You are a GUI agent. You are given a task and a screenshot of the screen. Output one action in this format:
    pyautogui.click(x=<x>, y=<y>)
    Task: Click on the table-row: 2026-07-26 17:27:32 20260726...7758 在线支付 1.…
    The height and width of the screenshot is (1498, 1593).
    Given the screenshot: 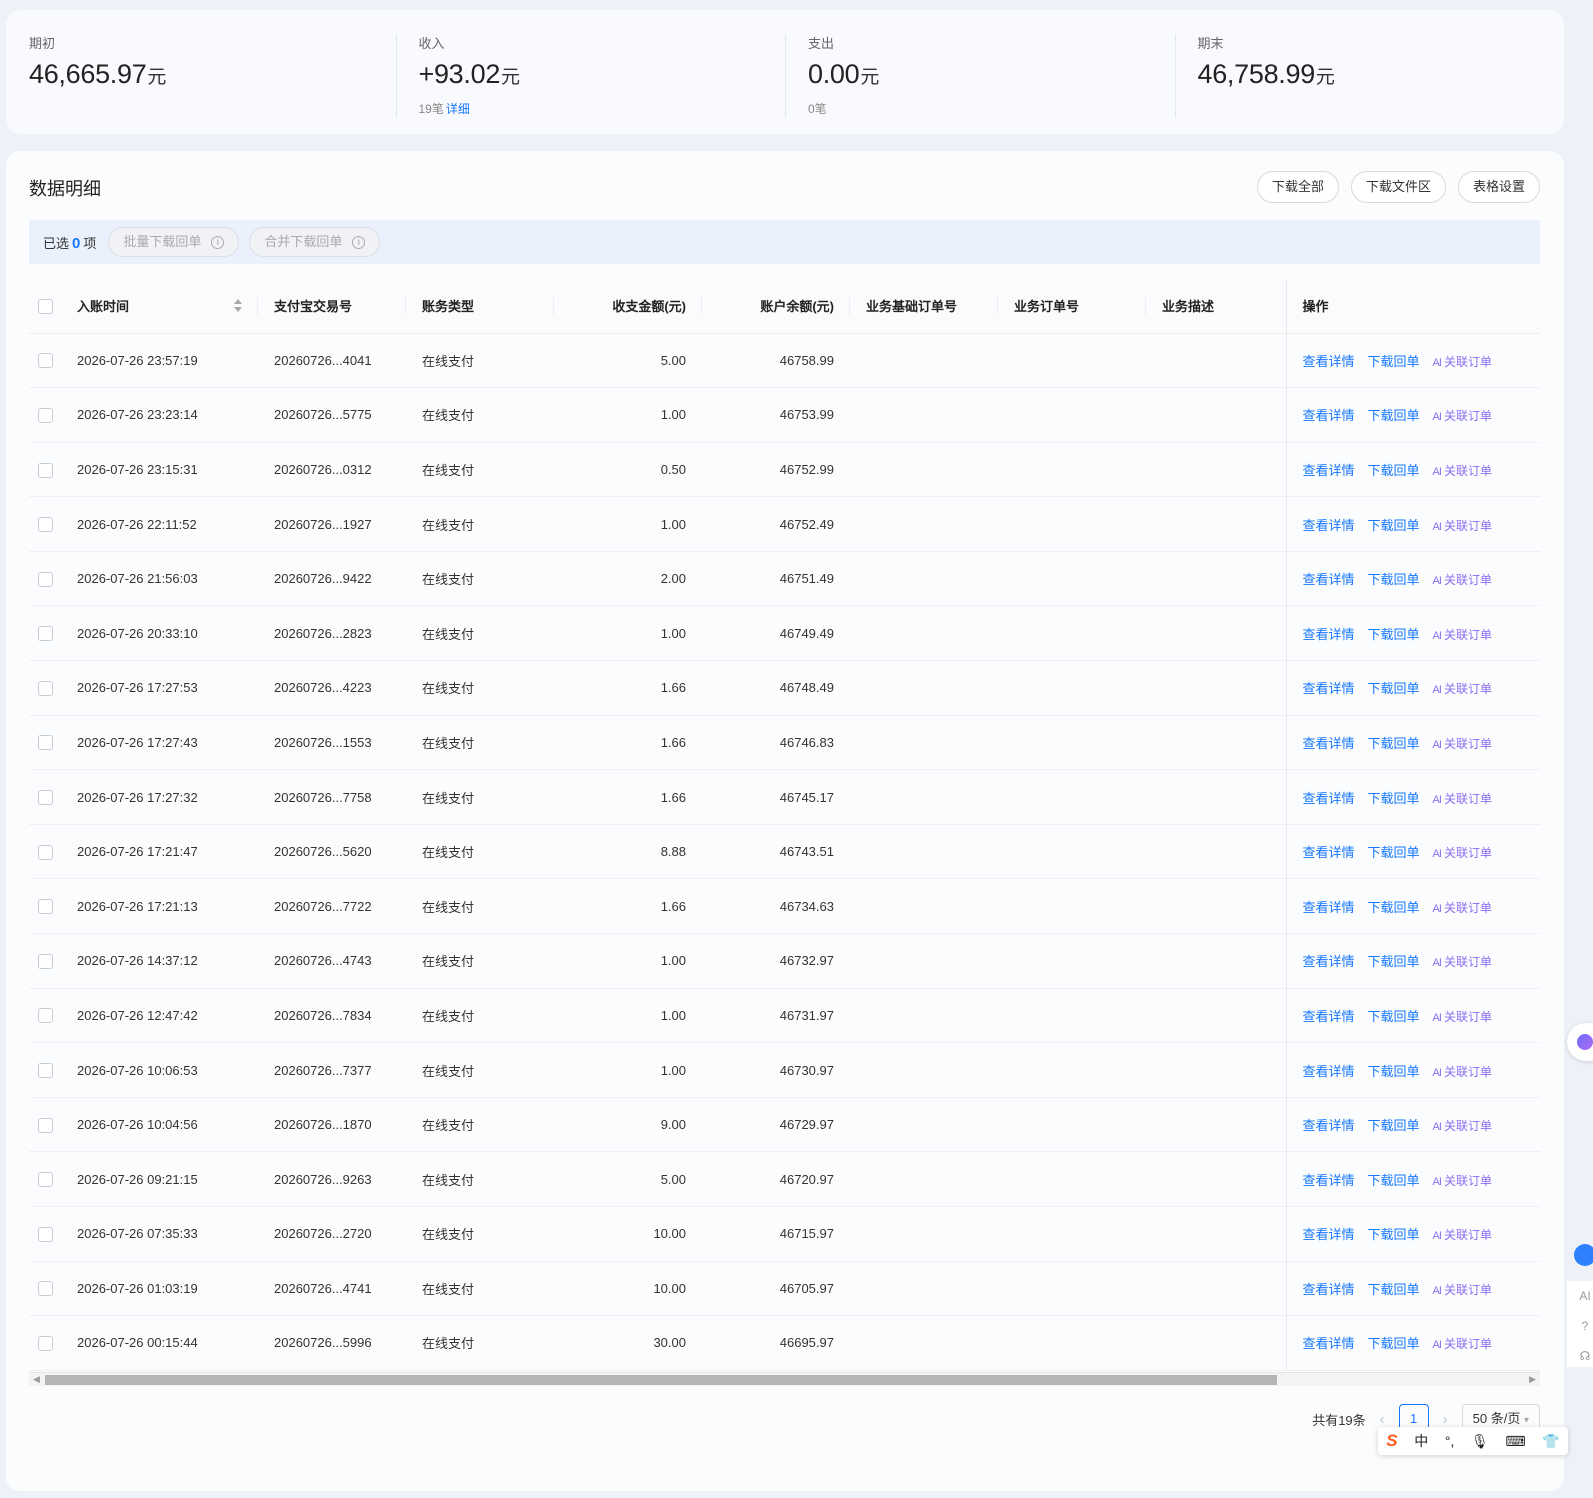 What is the action you would take?
    pyautogui.click(x=784, y=797)
    